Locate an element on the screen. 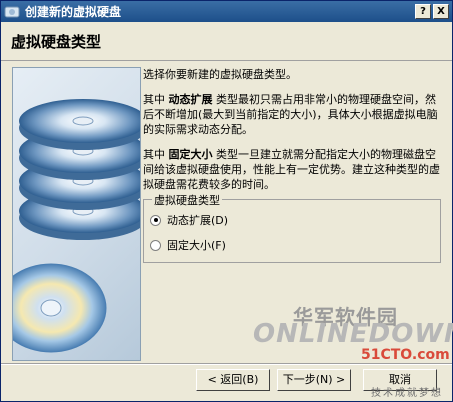 This screenshot has width=453, height=402. radio-fixed: 固定大小(F) is located at coordinates (188, 245).